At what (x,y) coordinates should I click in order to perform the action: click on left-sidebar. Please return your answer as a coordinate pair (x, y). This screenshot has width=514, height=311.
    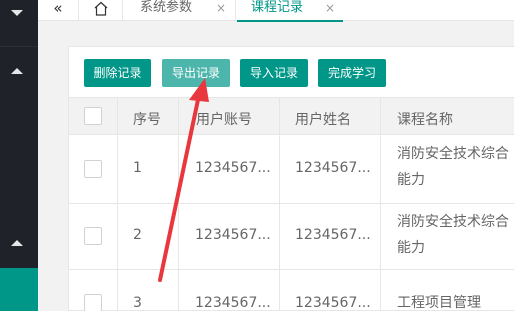
    Looking at the image, I should click on (19, 155).